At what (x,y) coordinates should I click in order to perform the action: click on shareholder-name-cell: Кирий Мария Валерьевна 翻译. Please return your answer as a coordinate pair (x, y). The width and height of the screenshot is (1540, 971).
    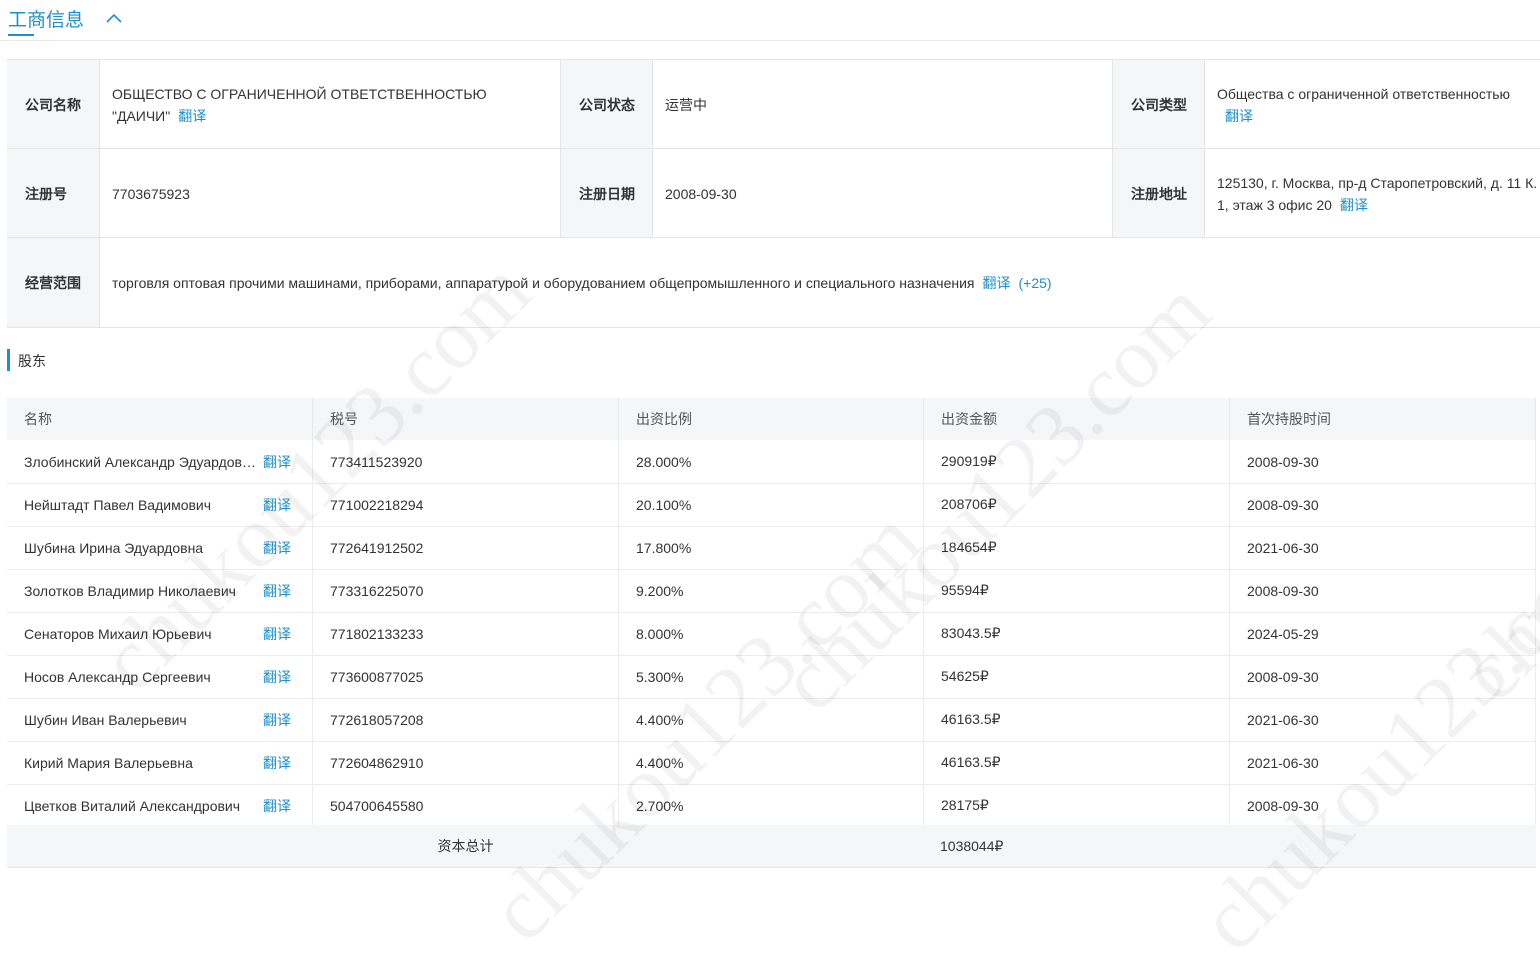
    Looking at the image, I should click on (160, 762).